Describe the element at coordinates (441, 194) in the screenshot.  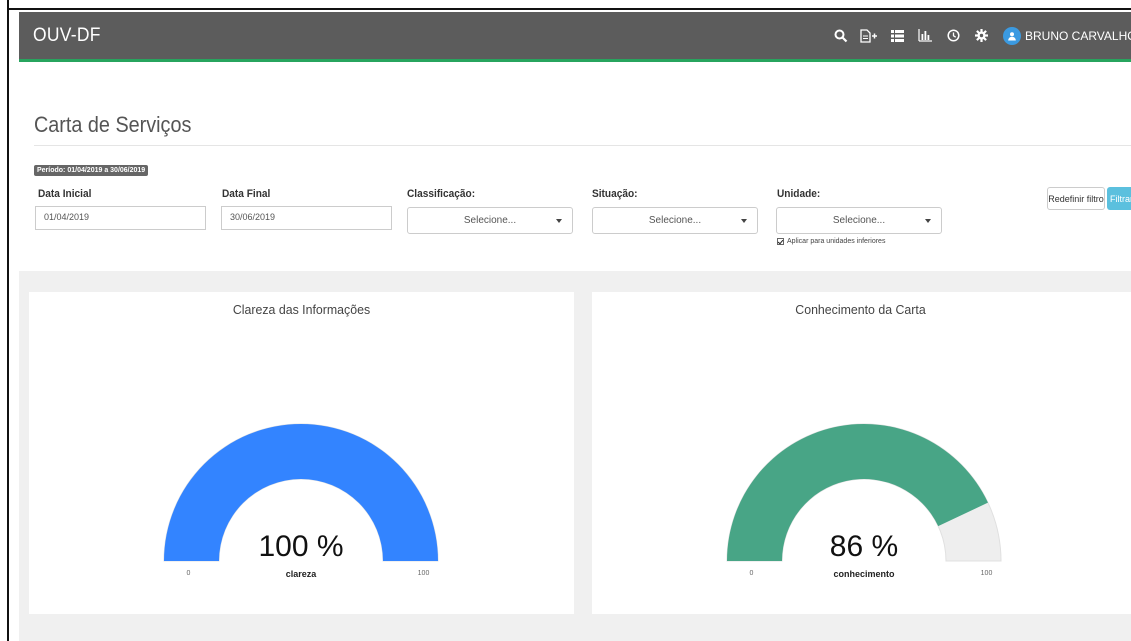
I see `classificacao-label: Classificação:` at that location.